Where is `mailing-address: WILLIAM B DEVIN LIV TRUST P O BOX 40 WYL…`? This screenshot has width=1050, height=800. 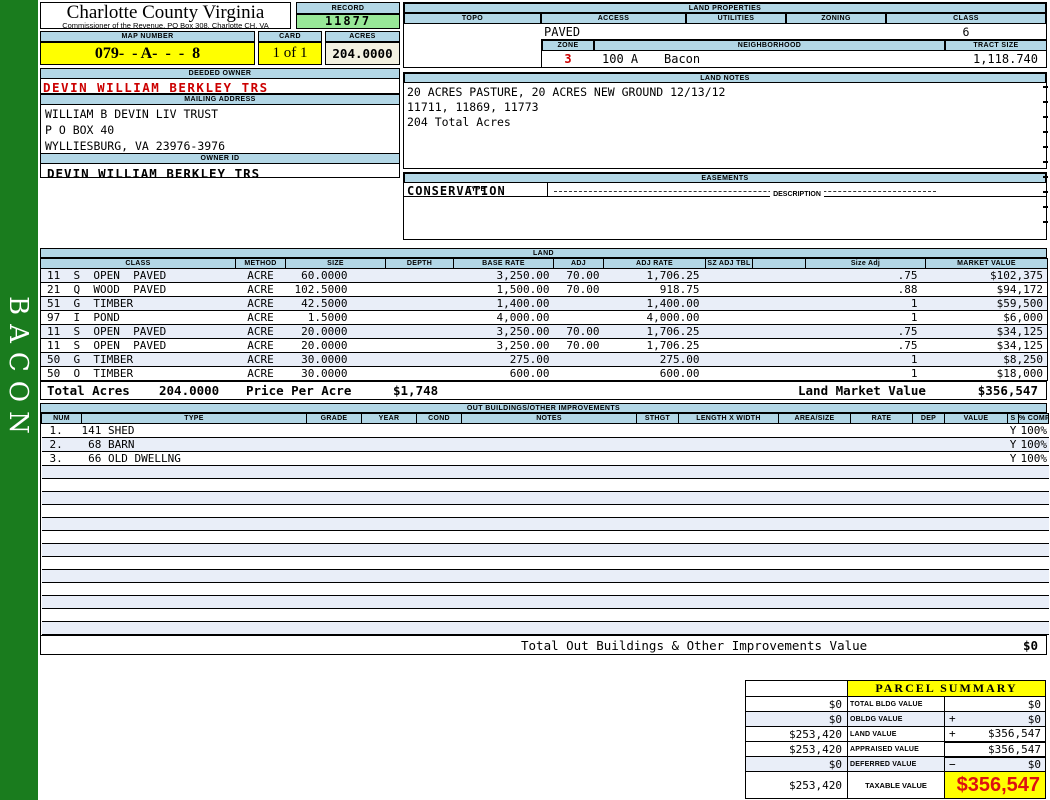
mailing-address: WILLIAM B DEVIN LIV TRUST P O BOX 40 WYL… is located at coordinates (135, 130).